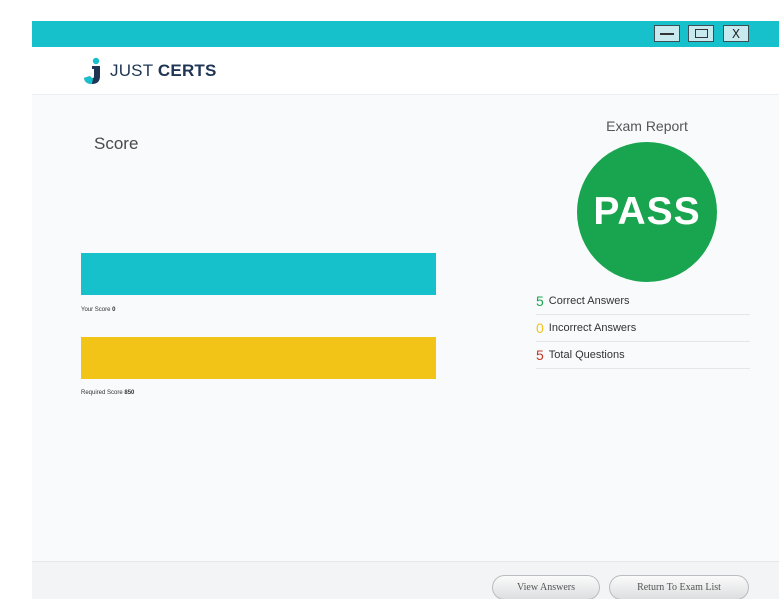 The image size is (779, 599). I want to click on exam-report-title: Exam Report, so click(647, 126).